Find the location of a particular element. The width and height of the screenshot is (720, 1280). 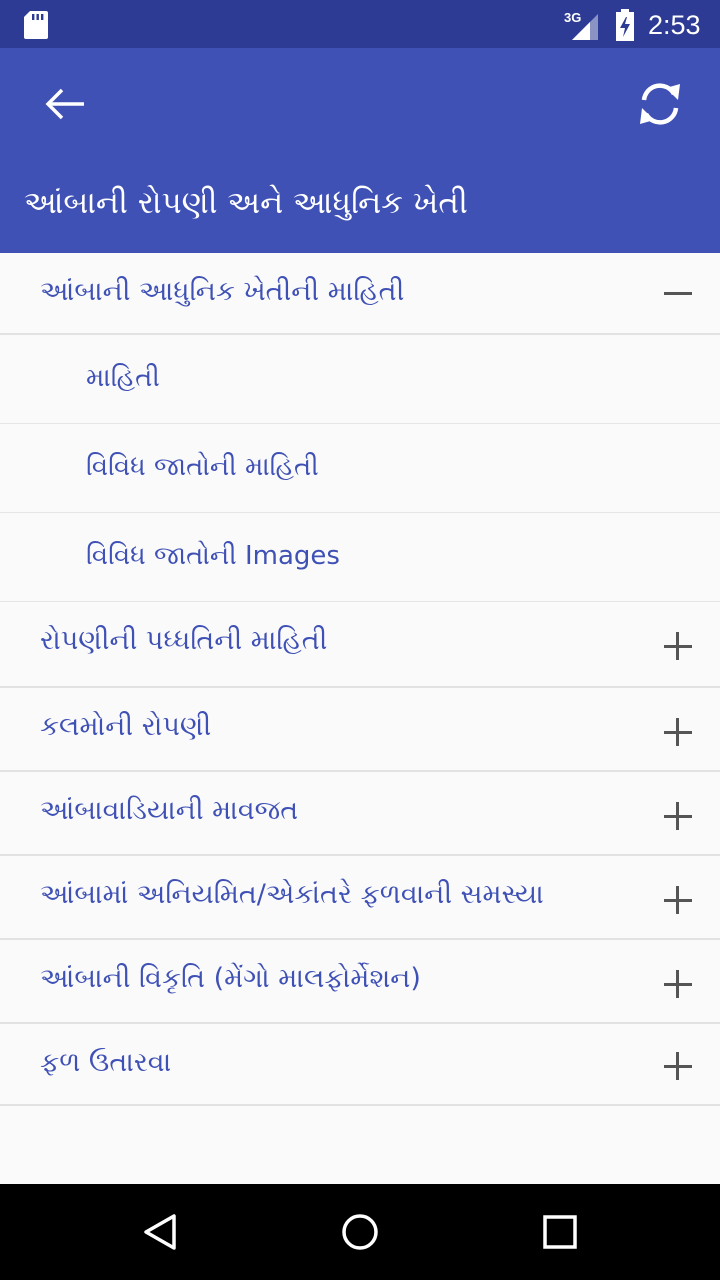

list-group-item: આંબામાં અનિયમિત/એકાંતરે ફળવાની સમસ્યા is located at coordinates (360, 898).